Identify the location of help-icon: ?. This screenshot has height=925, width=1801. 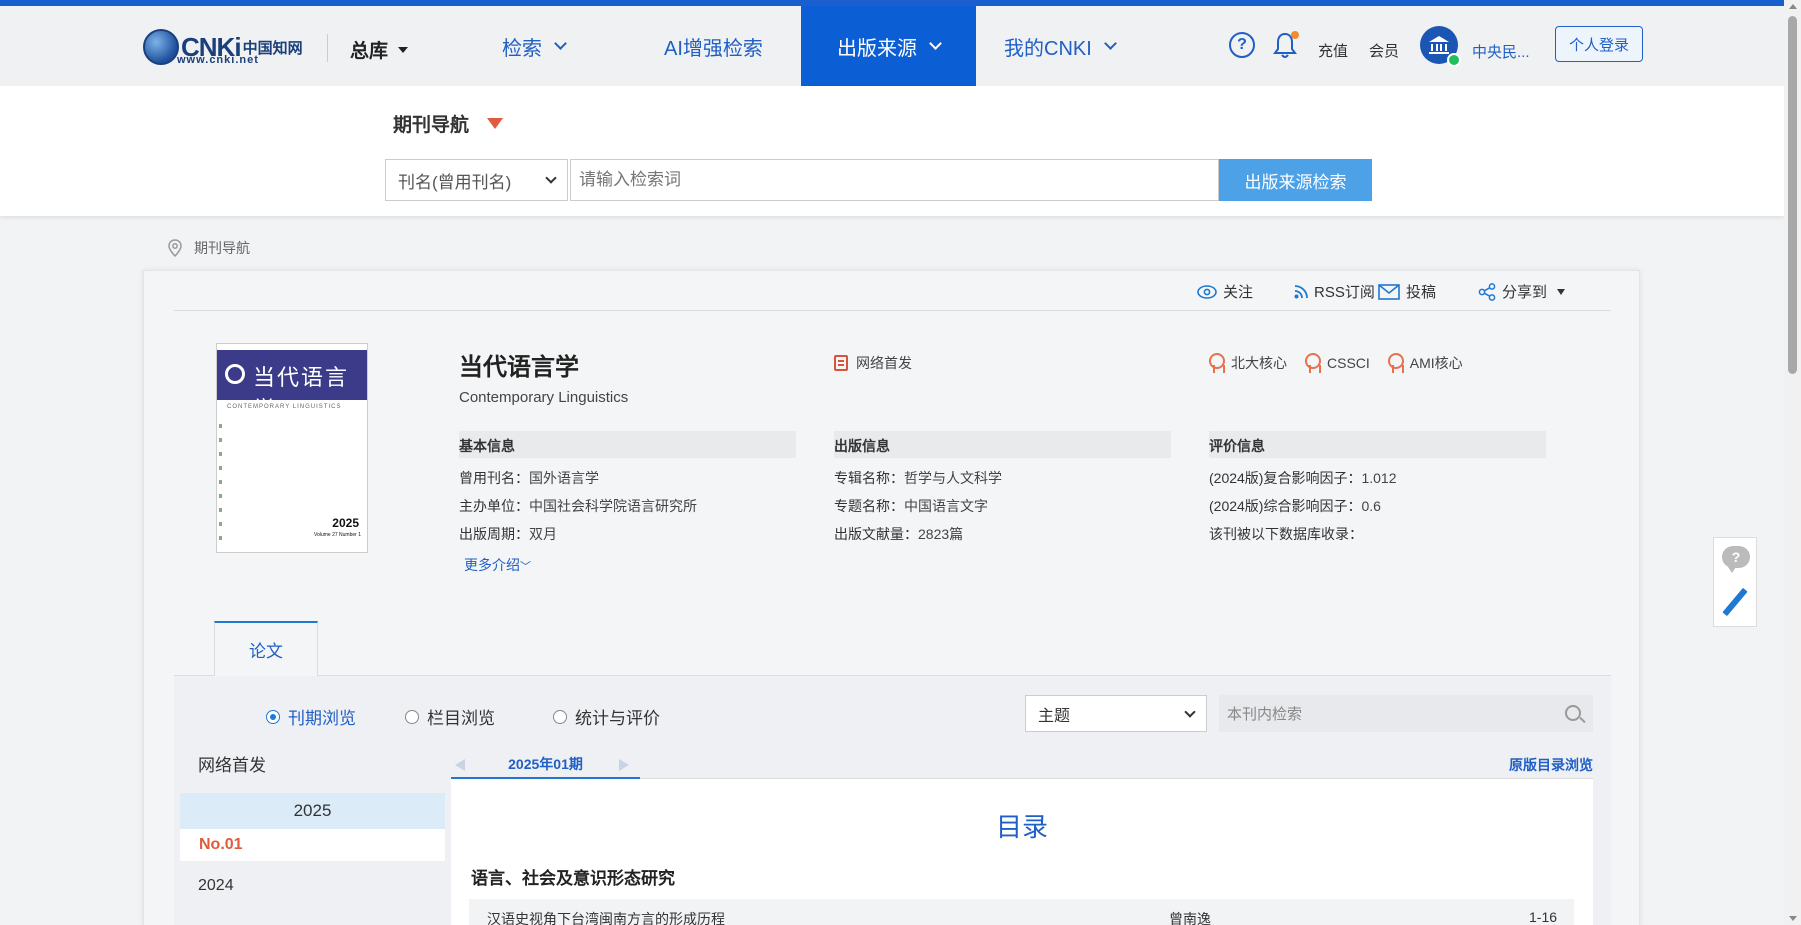
(1242, 45).